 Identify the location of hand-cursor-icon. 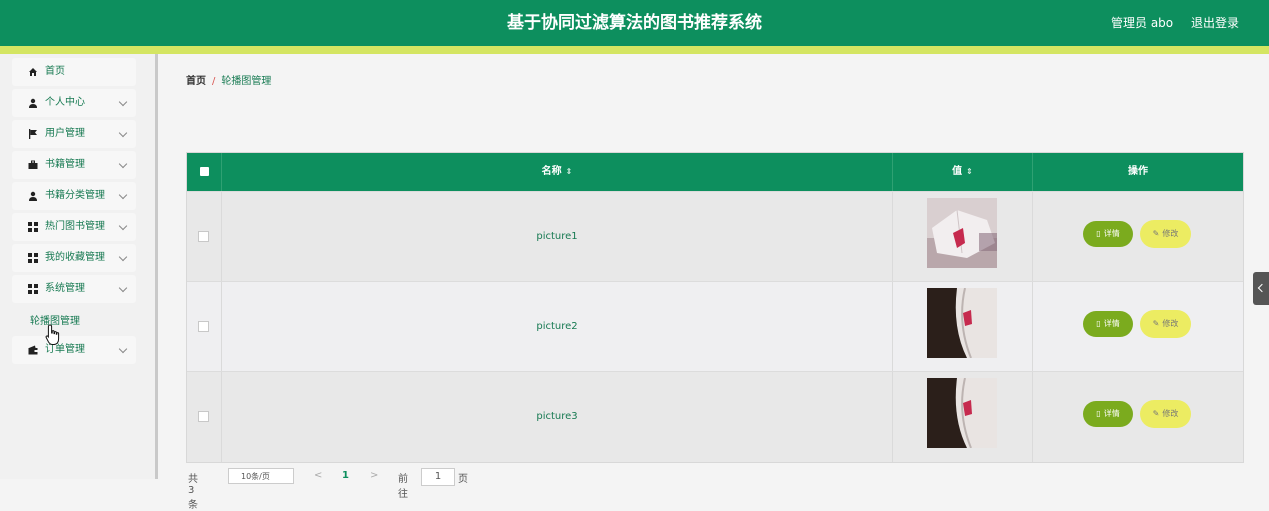
(52, 334).